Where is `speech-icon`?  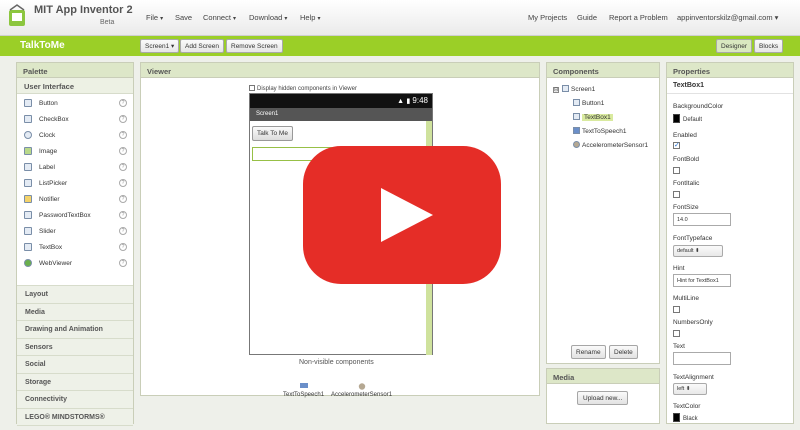
speech-icon is located at coordinates (576, 130).